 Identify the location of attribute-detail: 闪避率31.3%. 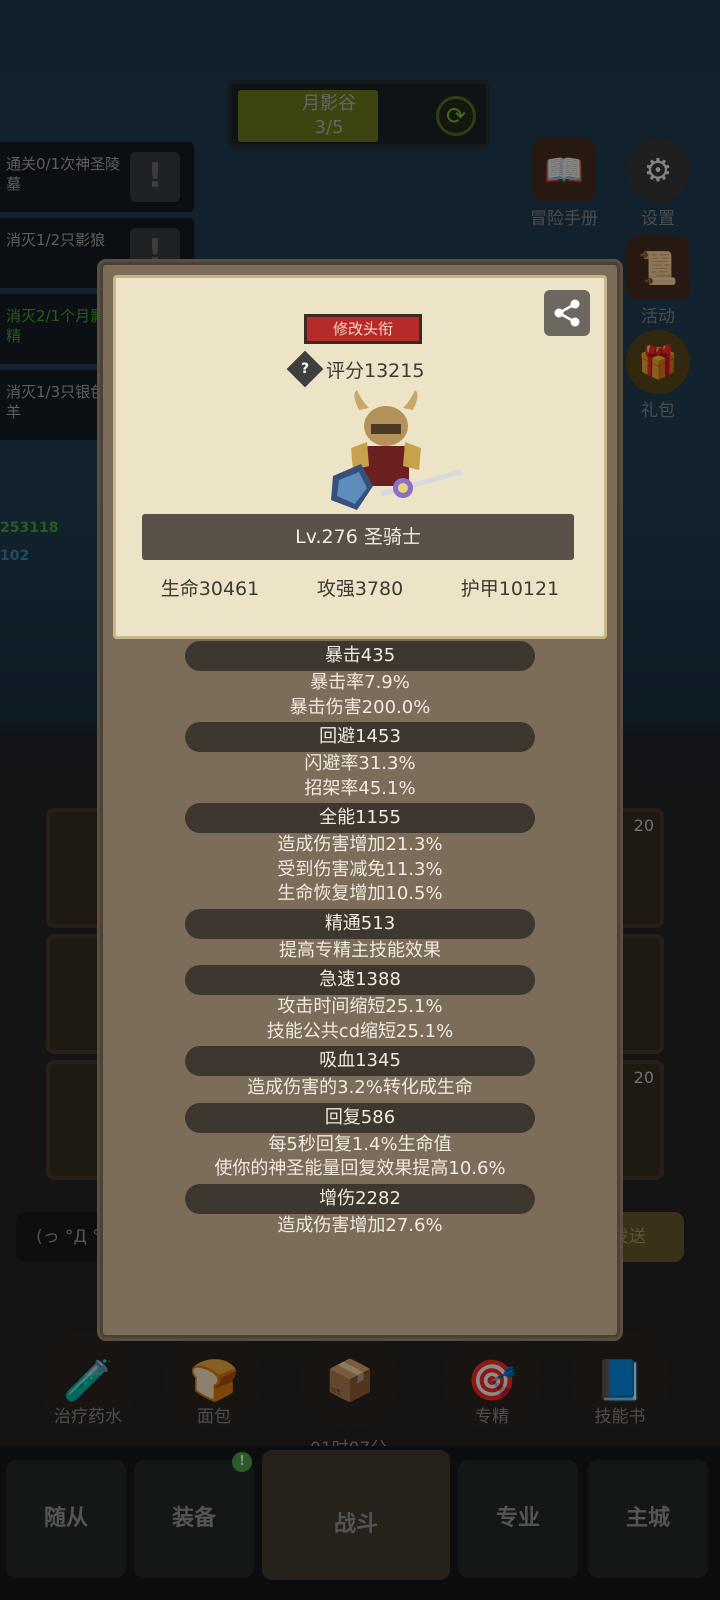
(360, 763).